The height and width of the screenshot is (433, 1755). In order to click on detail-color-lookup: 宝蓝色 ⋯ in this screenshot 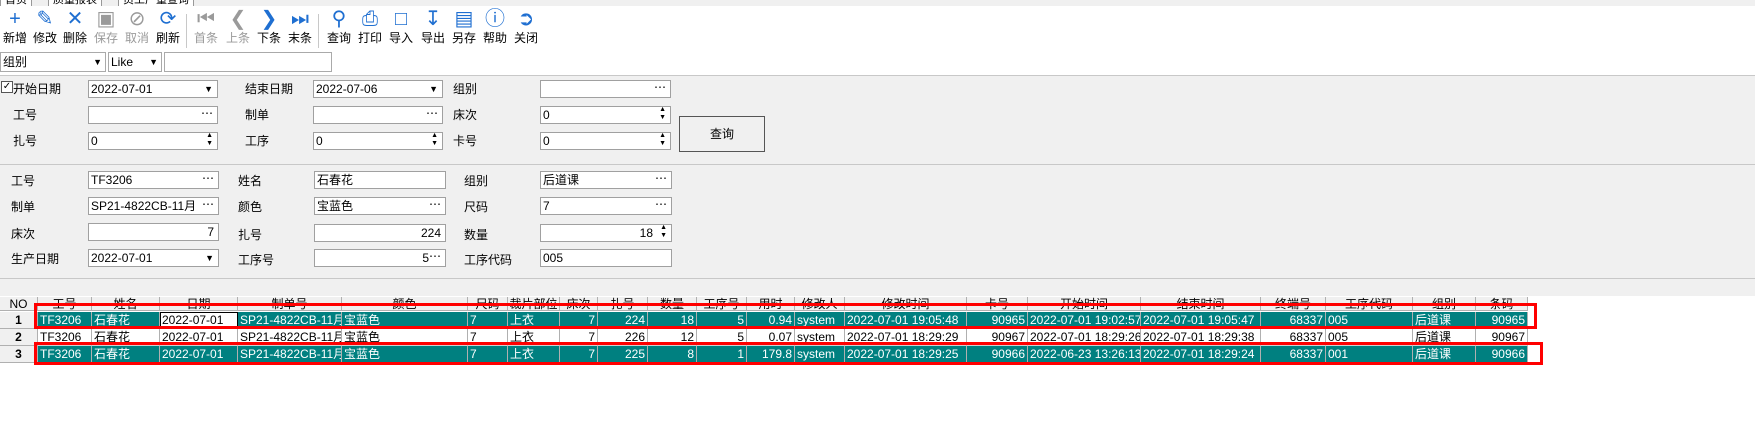, I will do `click(380, 206)`.